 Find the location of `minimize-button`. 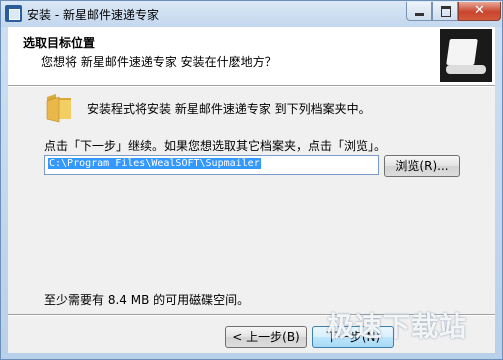

minimize-button is located at coordinates (419, 11).